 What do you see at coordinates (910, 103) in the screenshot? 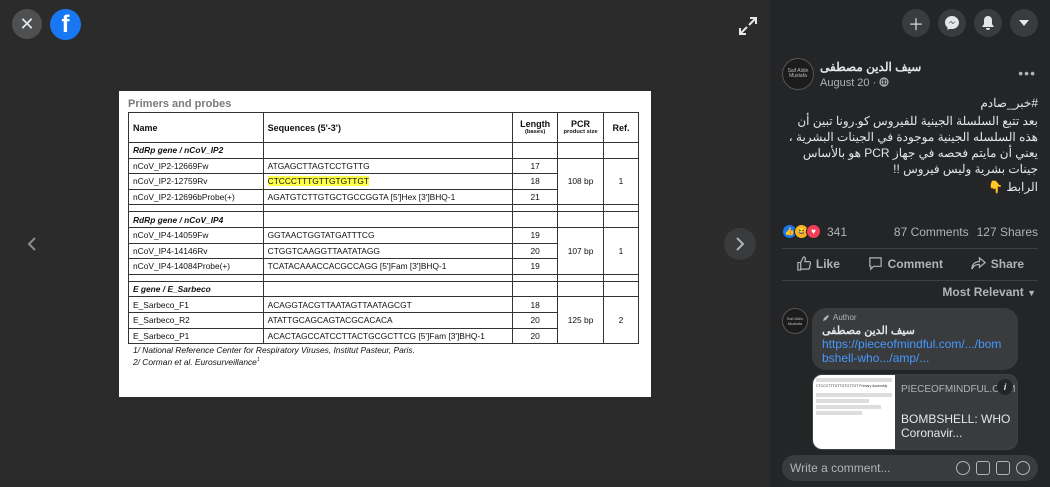
I see `post-hashtag: #خبر_صادم` at bounding box center [910, 103].